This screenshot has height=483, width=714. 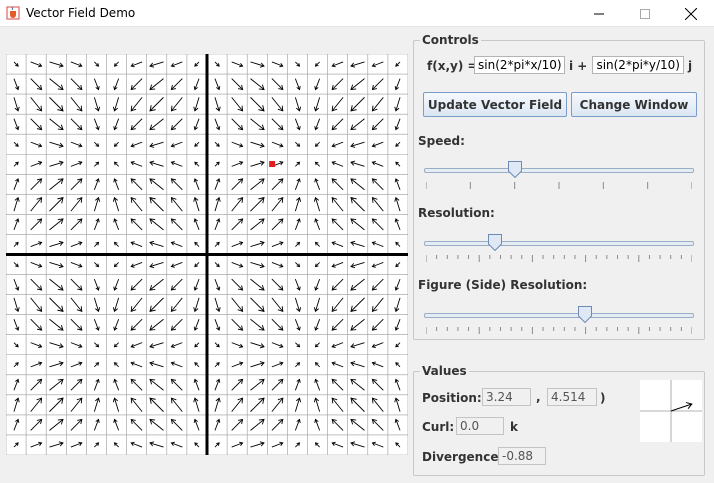 I want to click on curl-field: 0.0, so click(x=480, y=426).